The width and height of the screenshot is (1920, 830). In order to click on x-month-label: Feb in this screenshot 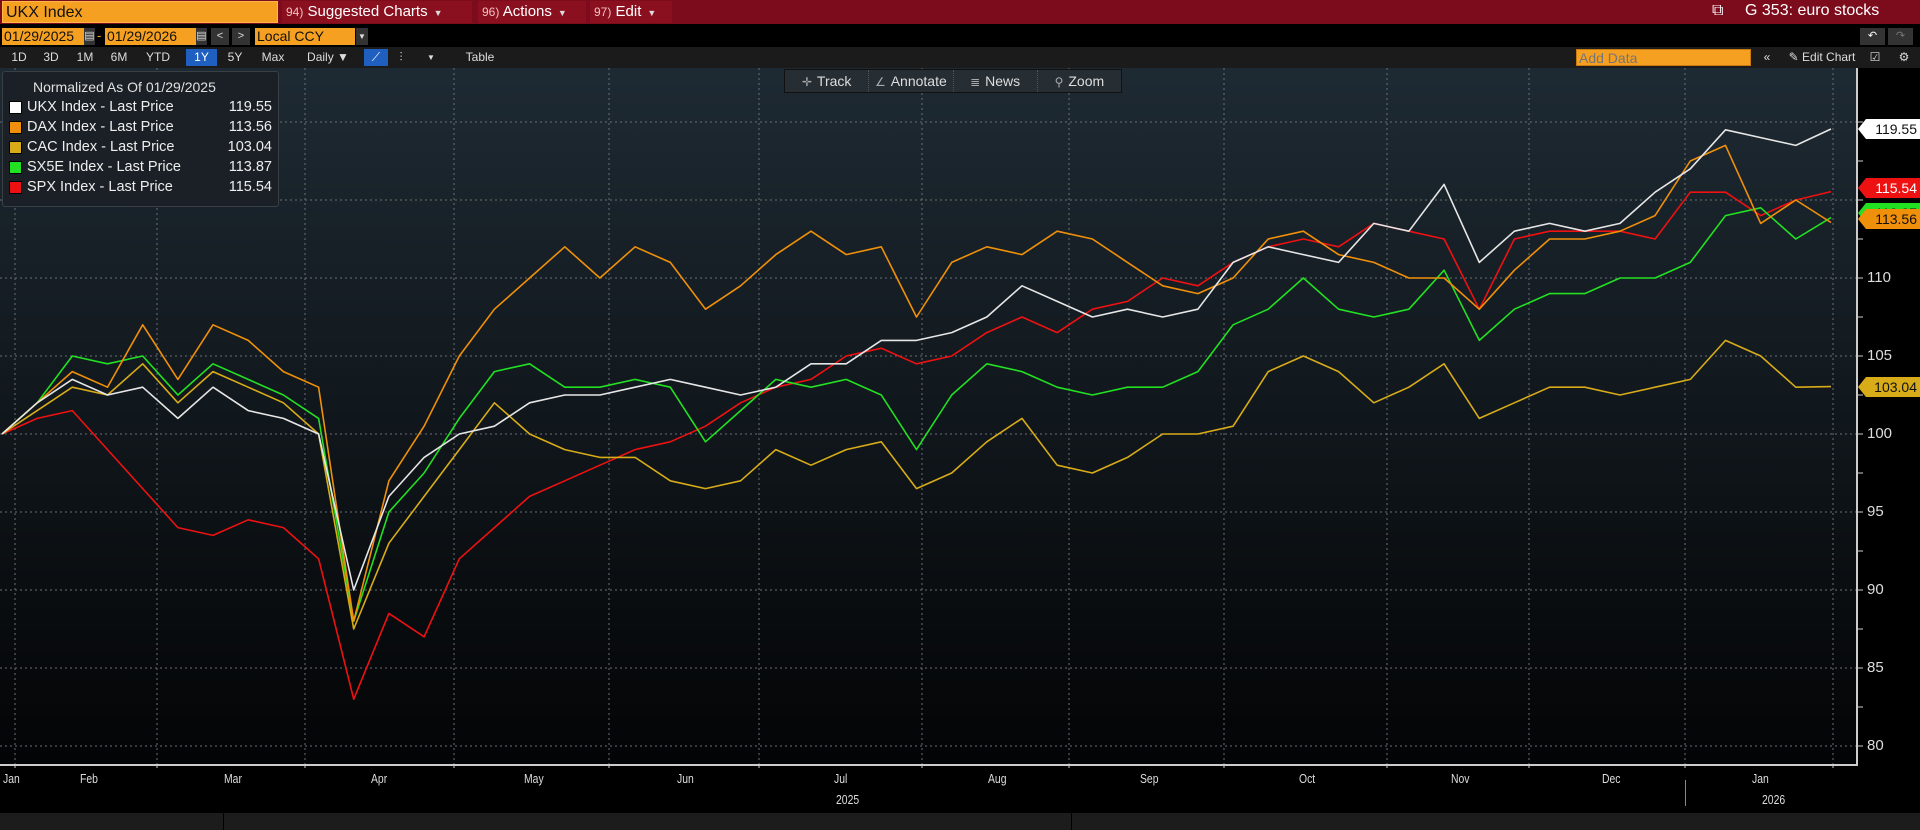, I will do `click(89, 778)`.